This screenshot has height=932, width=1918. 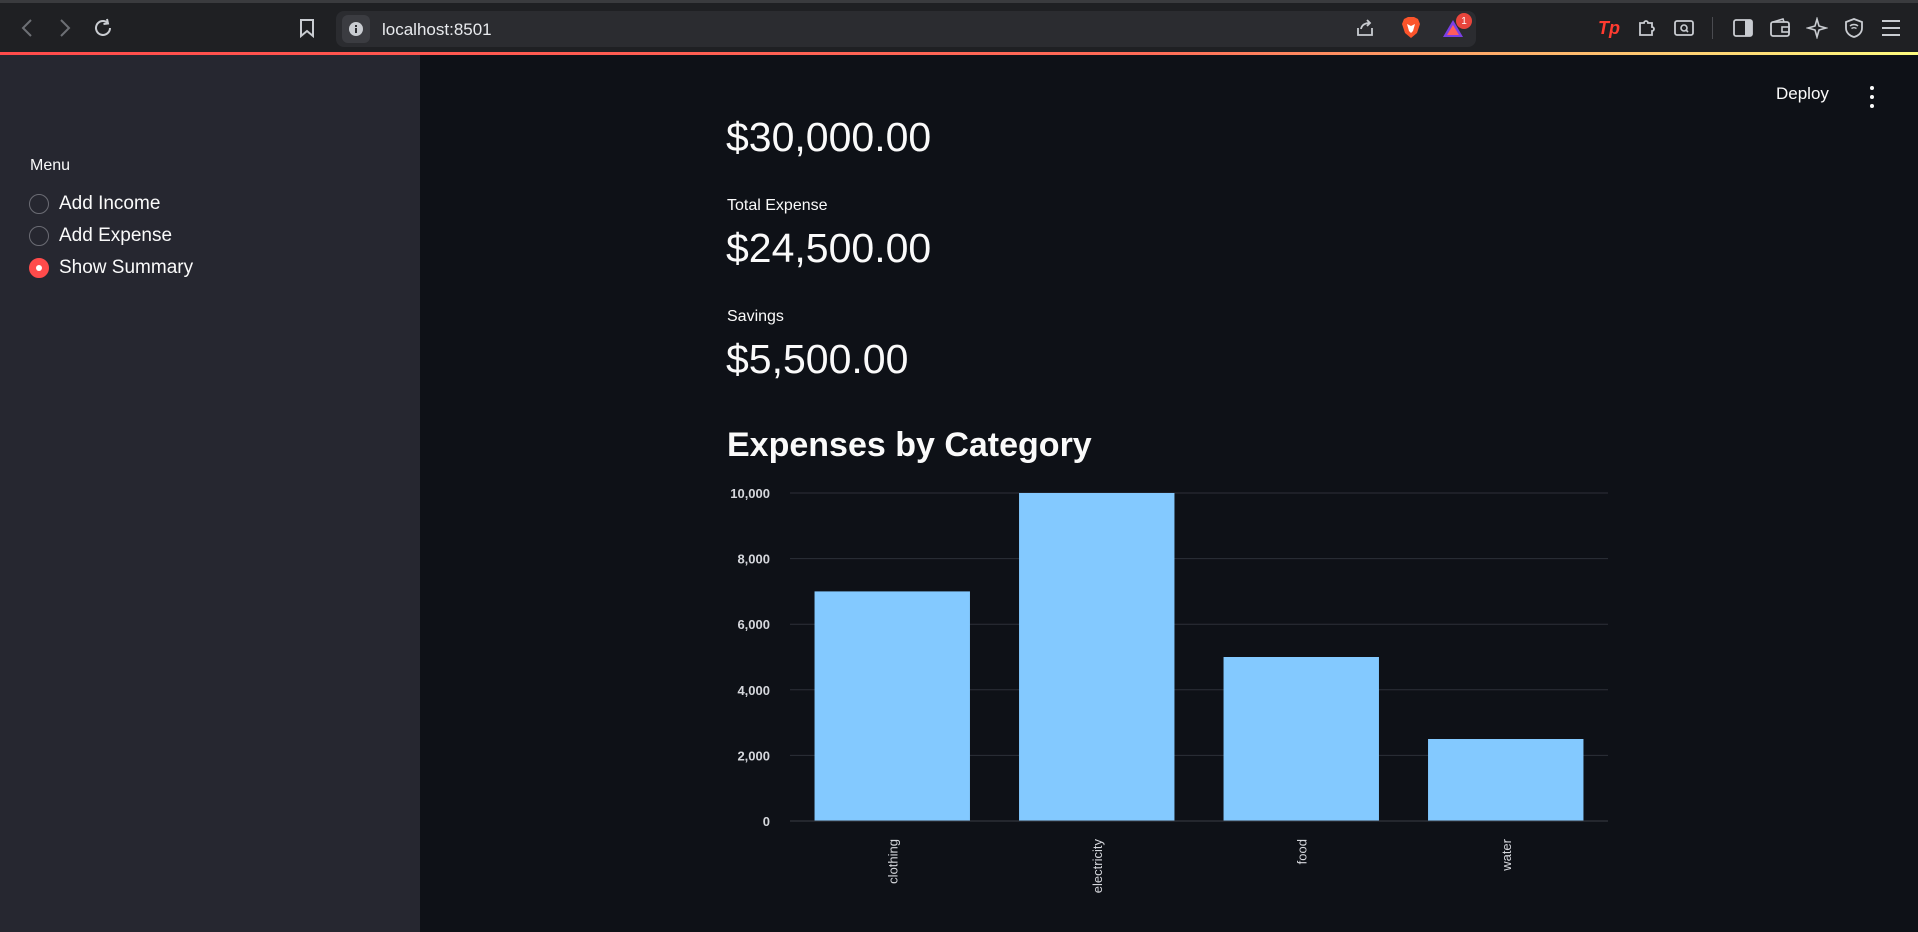 I want to click on reload-icon, so click(x=103, y=28).